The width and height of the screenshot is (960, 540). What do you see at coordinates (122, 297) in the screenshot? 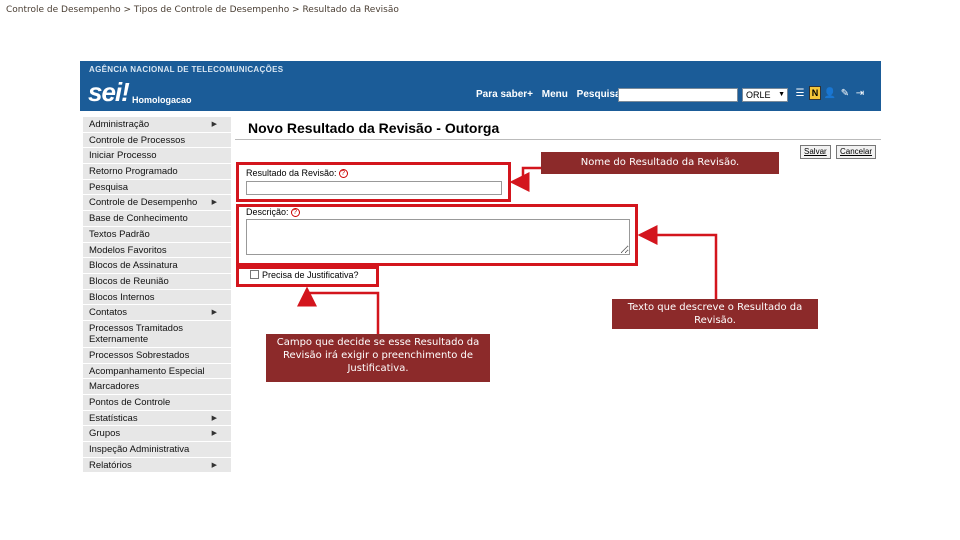
I see `sidebar-item-label: Blocos Internos` at bounding box center [122, 297].